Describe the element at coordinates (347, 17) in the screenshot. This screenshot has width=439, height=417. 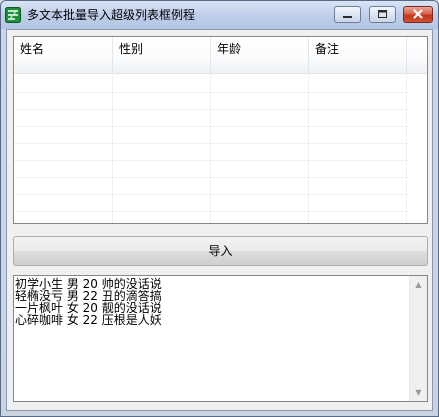
I see `minimize-icon` at that location.